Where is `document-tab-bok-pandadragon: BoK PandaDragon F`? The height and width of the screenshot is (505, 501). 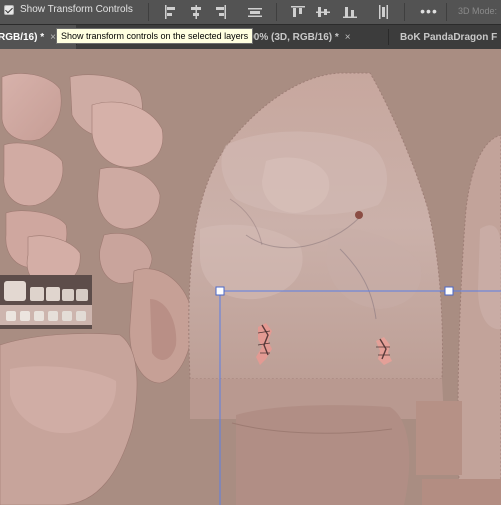 document-tab-bok-pandadragon: BoK PandaDragon F is located at coordinates (450, 37).